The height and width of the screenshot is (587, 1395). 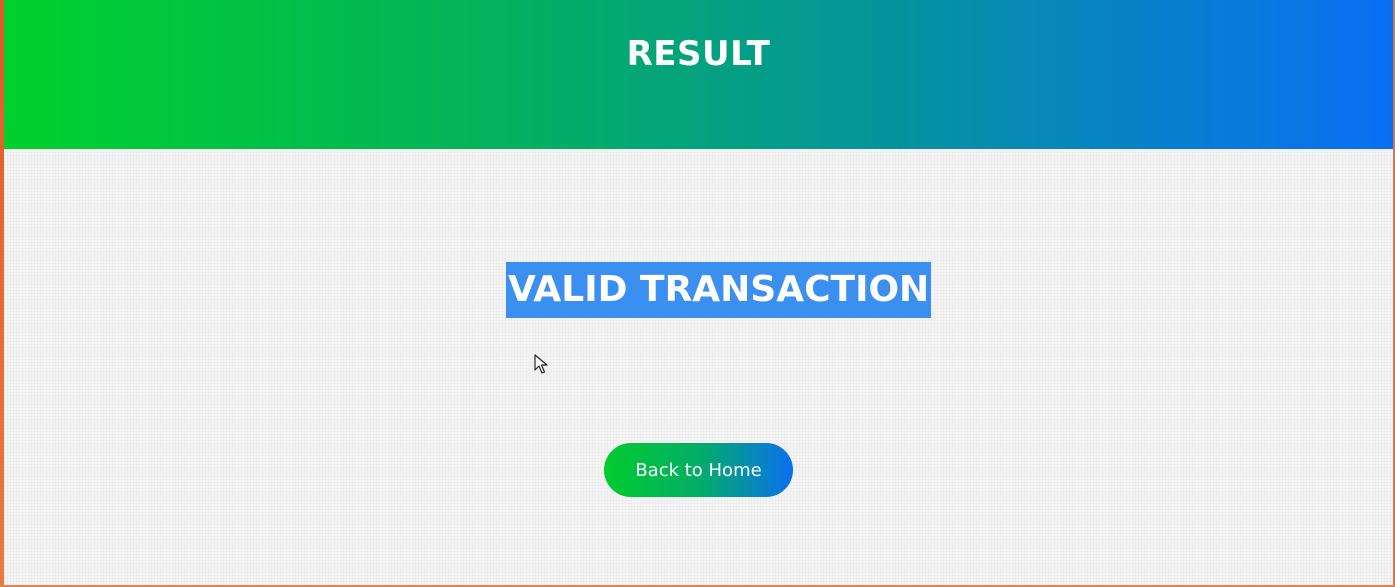 What do you see at coordinates (698, 470) in the screenshot?
I see `back-to-home-button: Back to Home` at bounding box center [698, 470].